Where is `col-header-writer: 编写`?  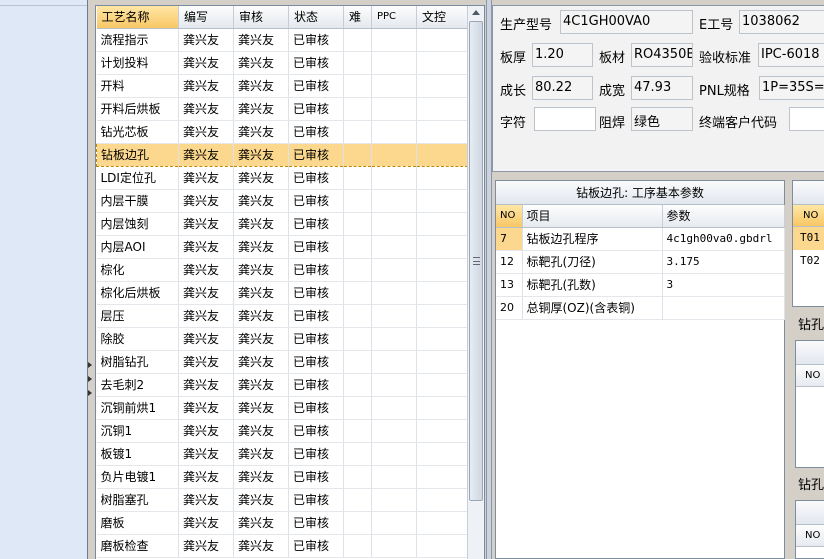
col-header-writer: 编写 is located at coordinates (206, 17).